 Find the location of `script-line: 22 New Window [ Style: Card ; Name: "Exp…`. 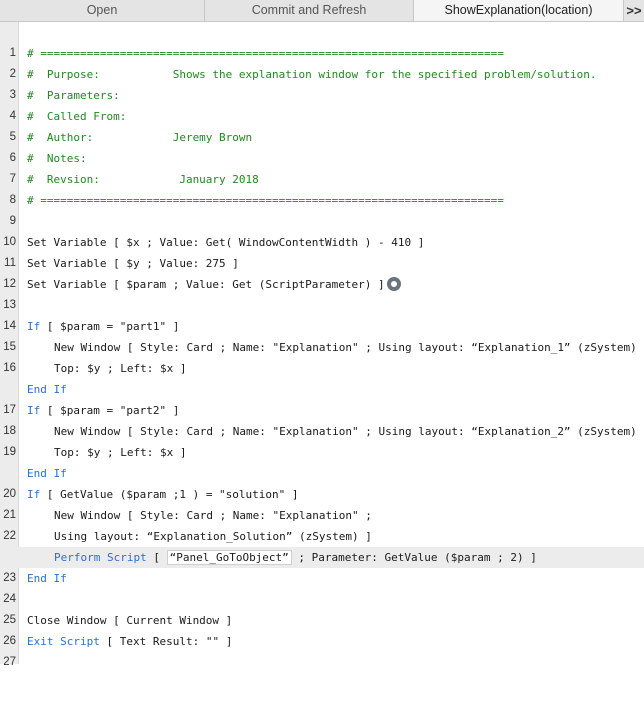

script-line: 22 New Window [ Style: Card ; Name: "Exp… is located at coordinates (322, 523).